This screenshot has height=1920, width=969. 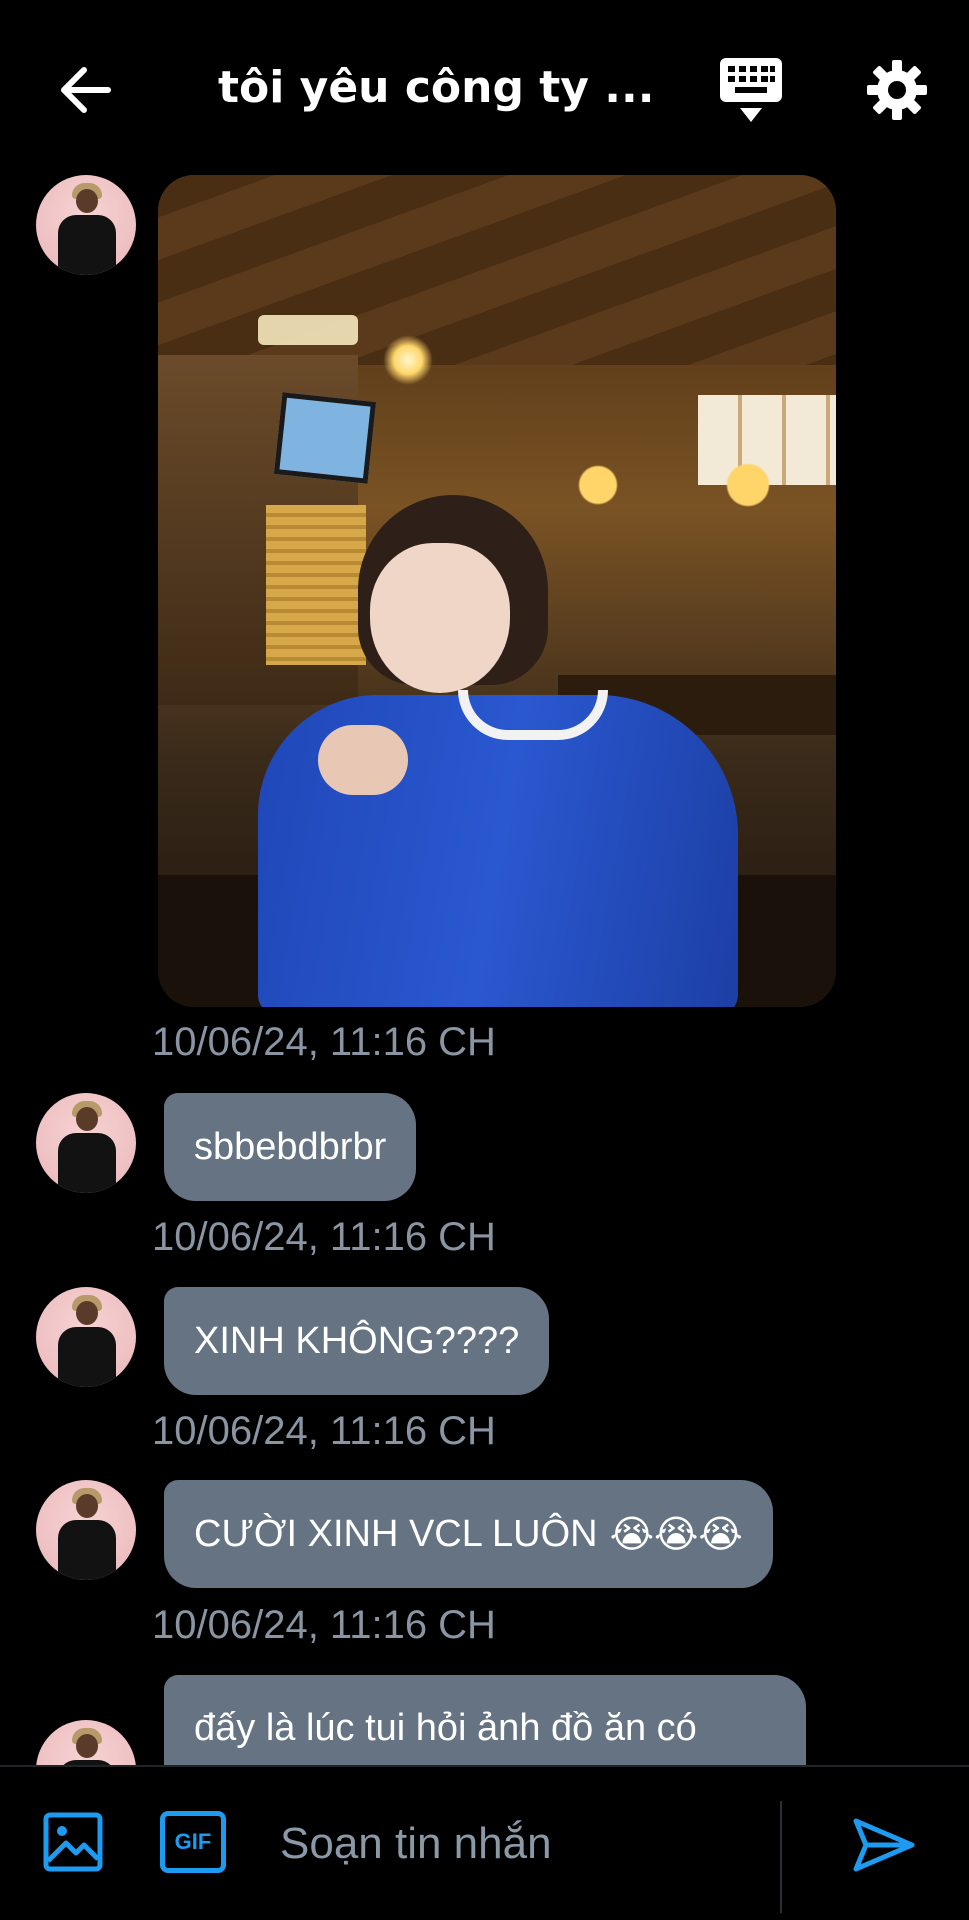 I want to click on arrow-left-icon, so click(x=86, y=90).